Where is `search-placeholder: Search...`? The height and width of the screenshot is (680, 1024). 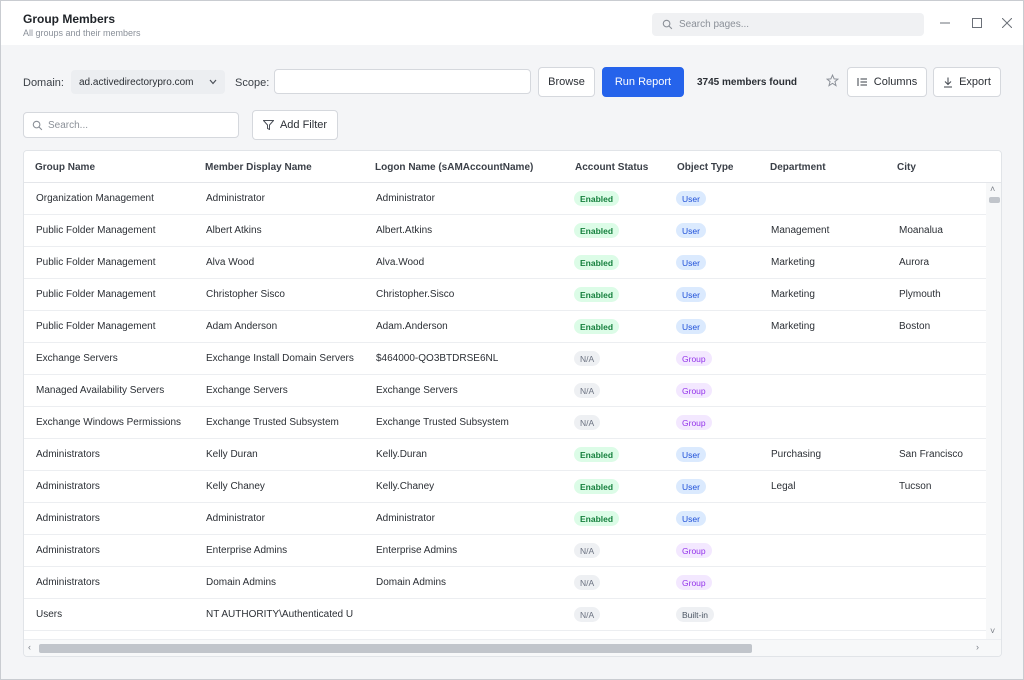 search-placeholder: Search... is located at coordinates (68, 125).